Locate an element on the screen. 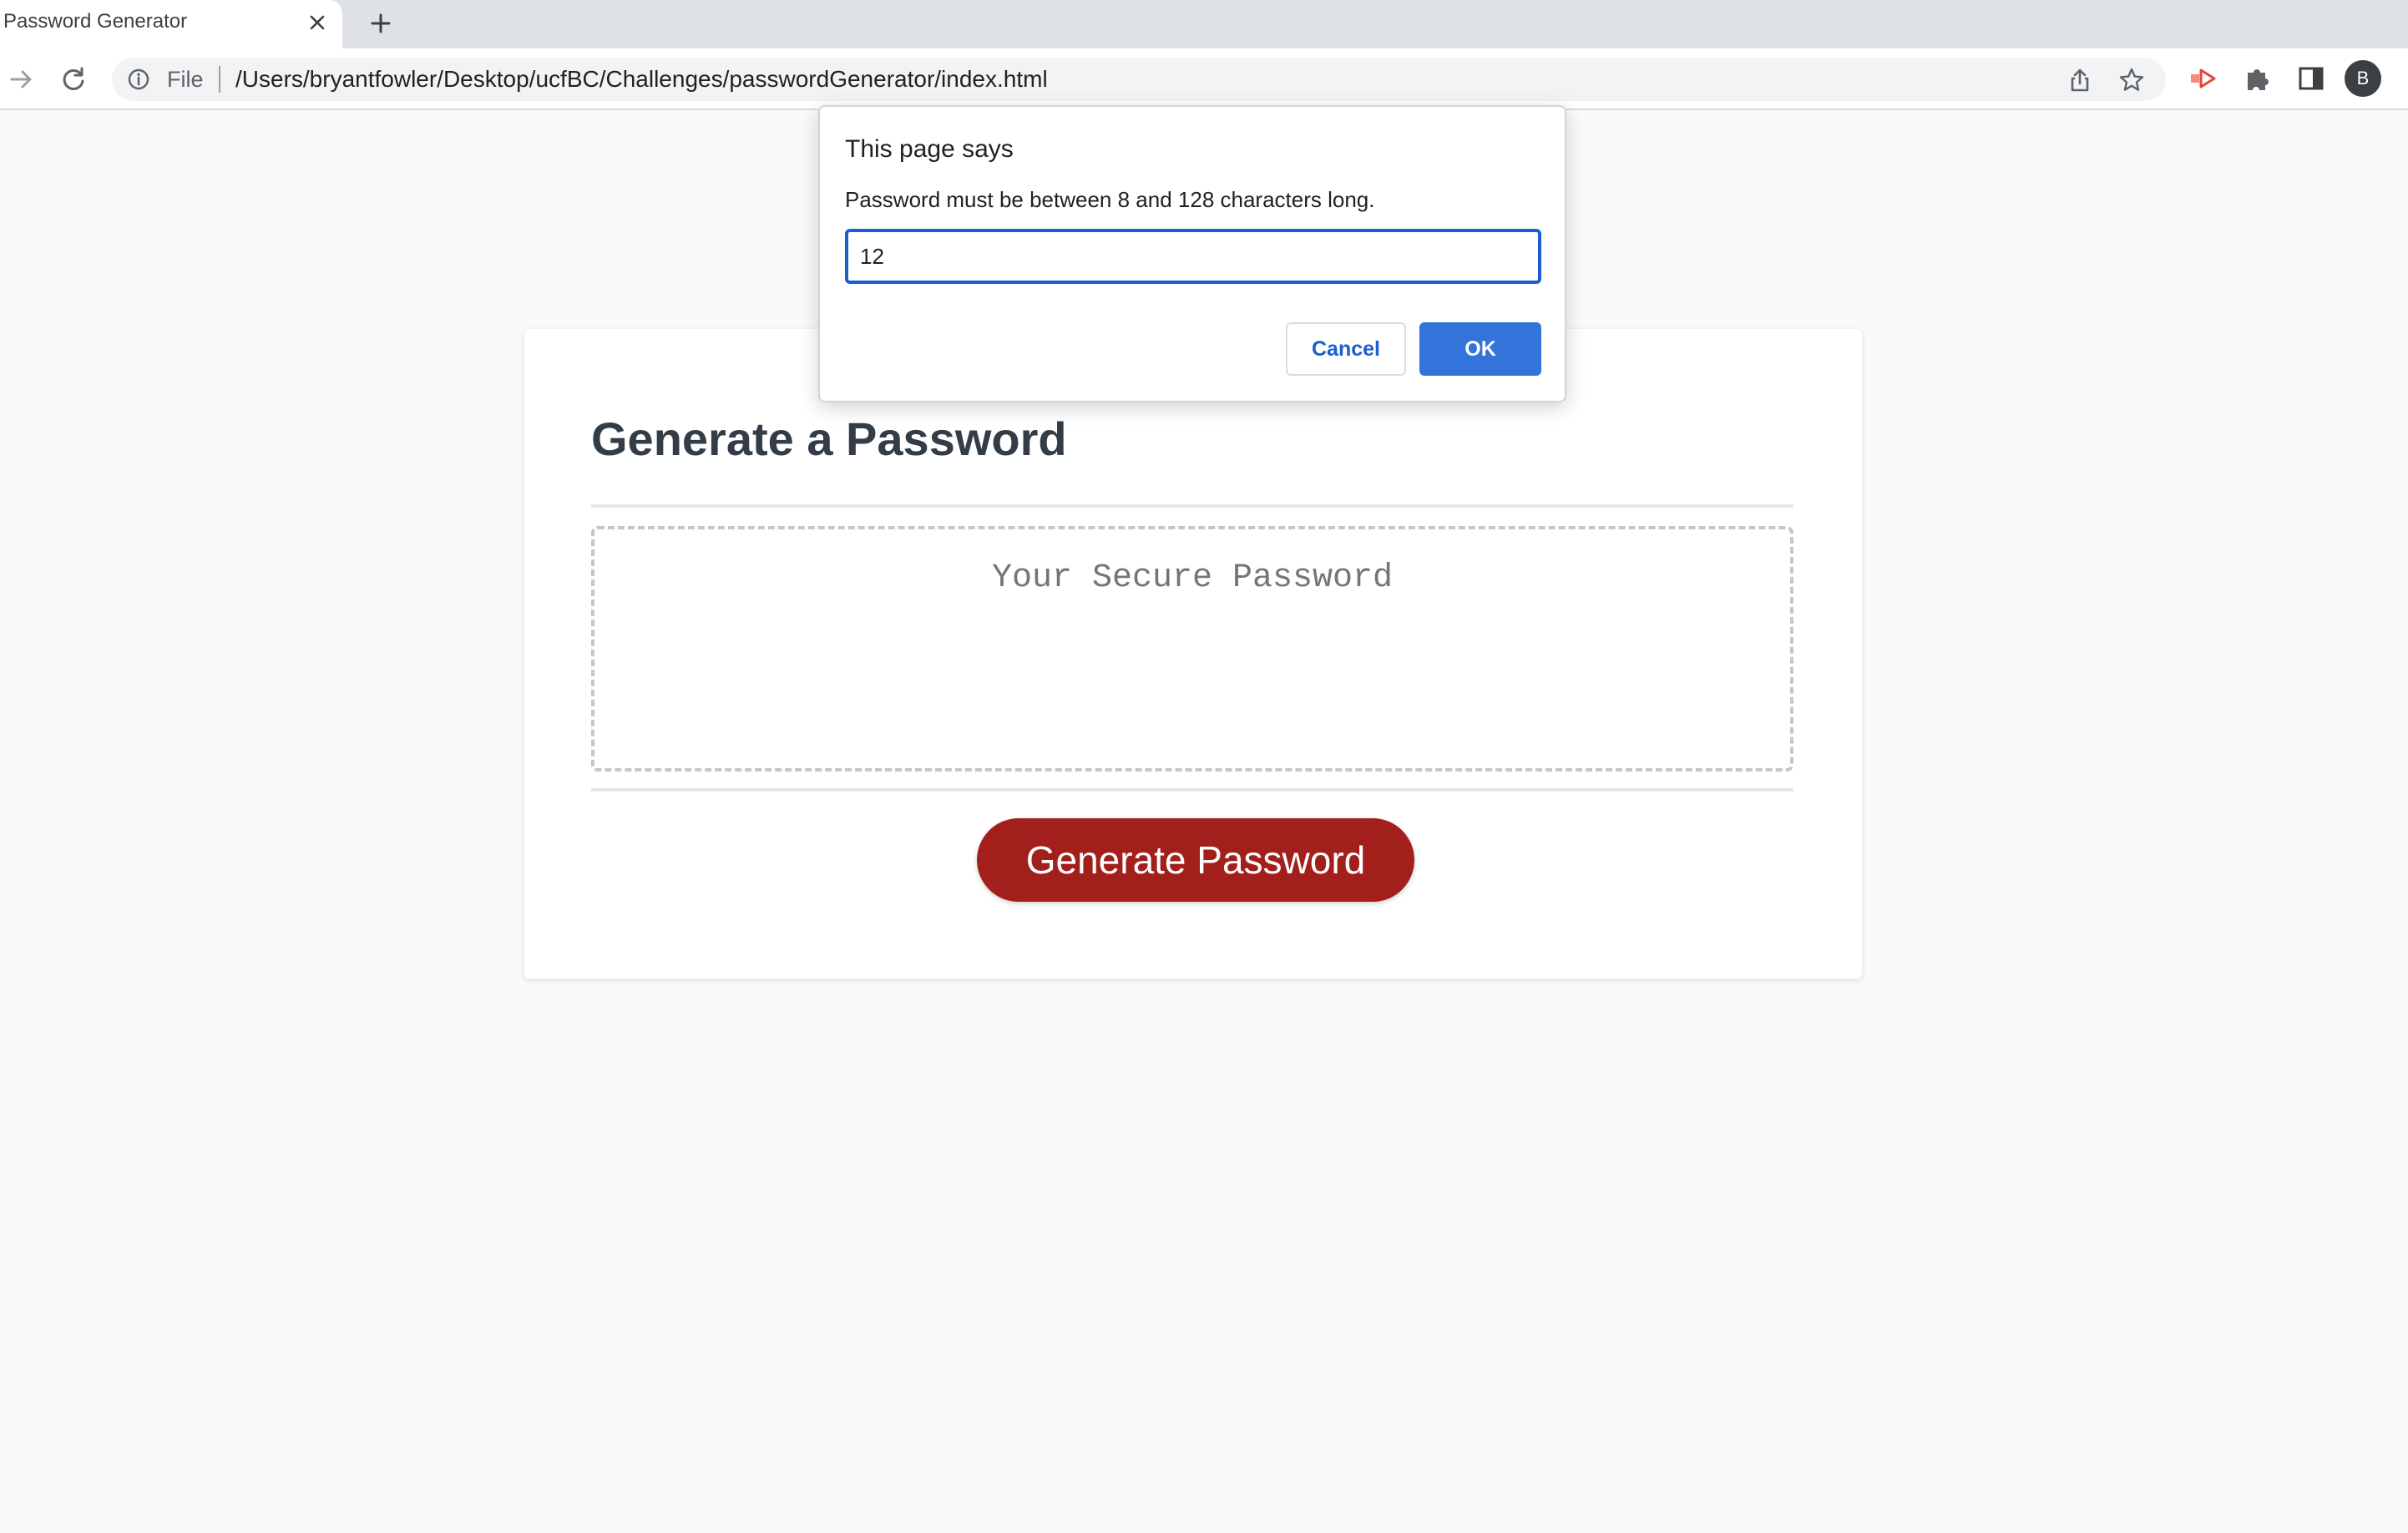 This screenshot has height=1533, width=2408. browser-tab: Password Generator is located at coordinates (171, 24).